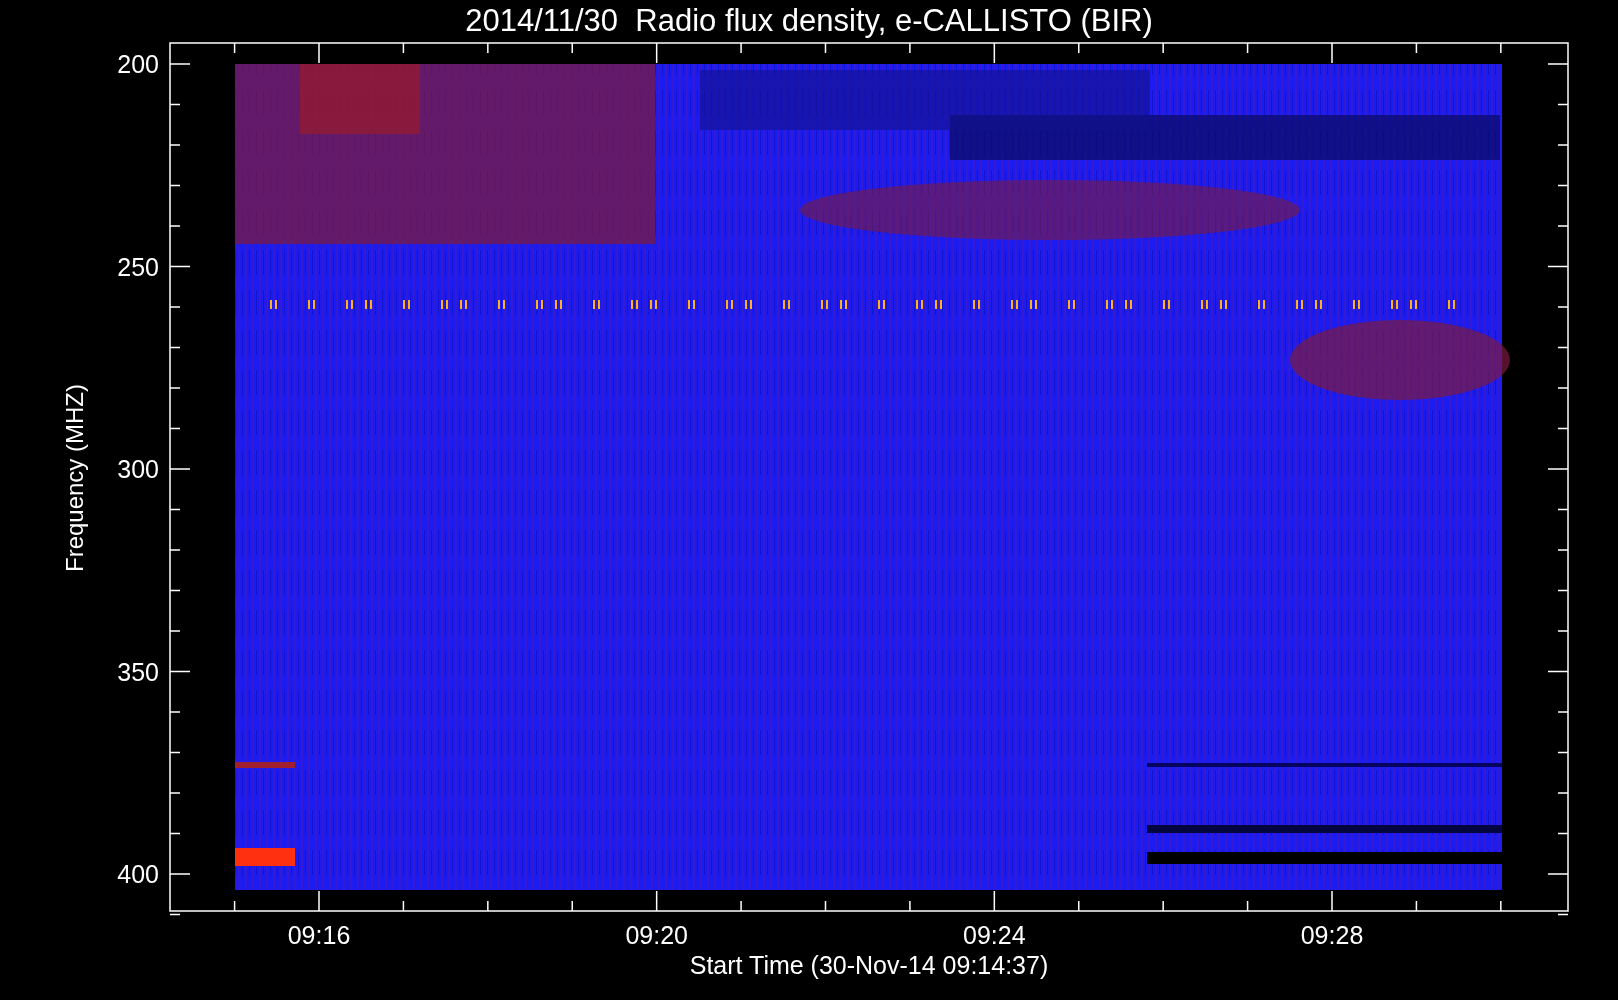 This screenshot has height=1000, width=1618. I want to click on x-tick-label: 09:24, so click(994, 935).